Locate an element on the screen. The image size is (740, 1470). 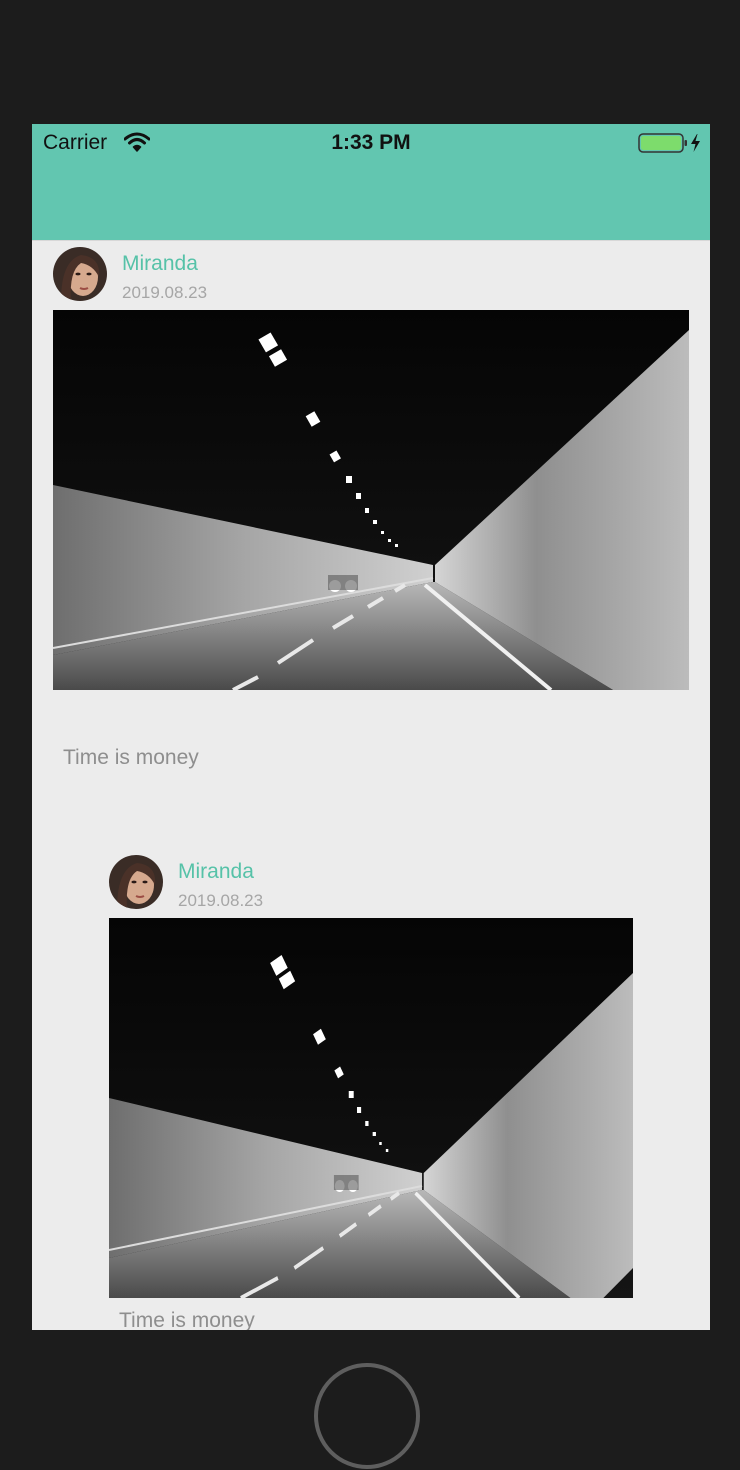
navigation-bar is located at coordinates (371, 201).